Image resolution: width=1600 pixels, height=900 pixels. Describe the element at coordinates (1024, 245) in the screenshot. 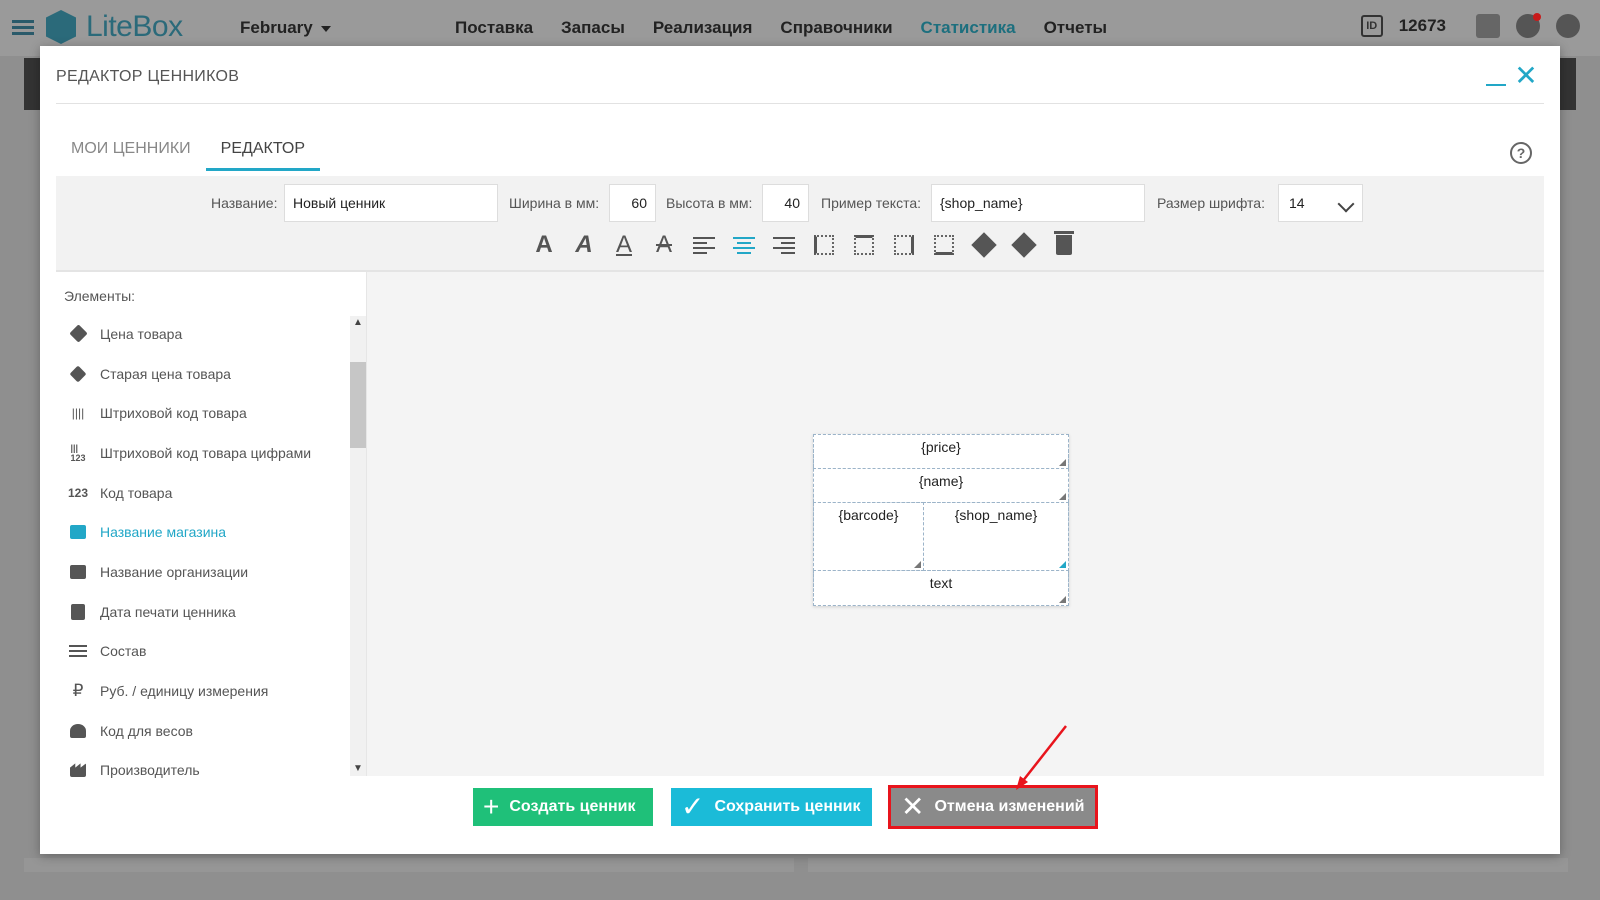

I see `layer-down-icon` at that location.